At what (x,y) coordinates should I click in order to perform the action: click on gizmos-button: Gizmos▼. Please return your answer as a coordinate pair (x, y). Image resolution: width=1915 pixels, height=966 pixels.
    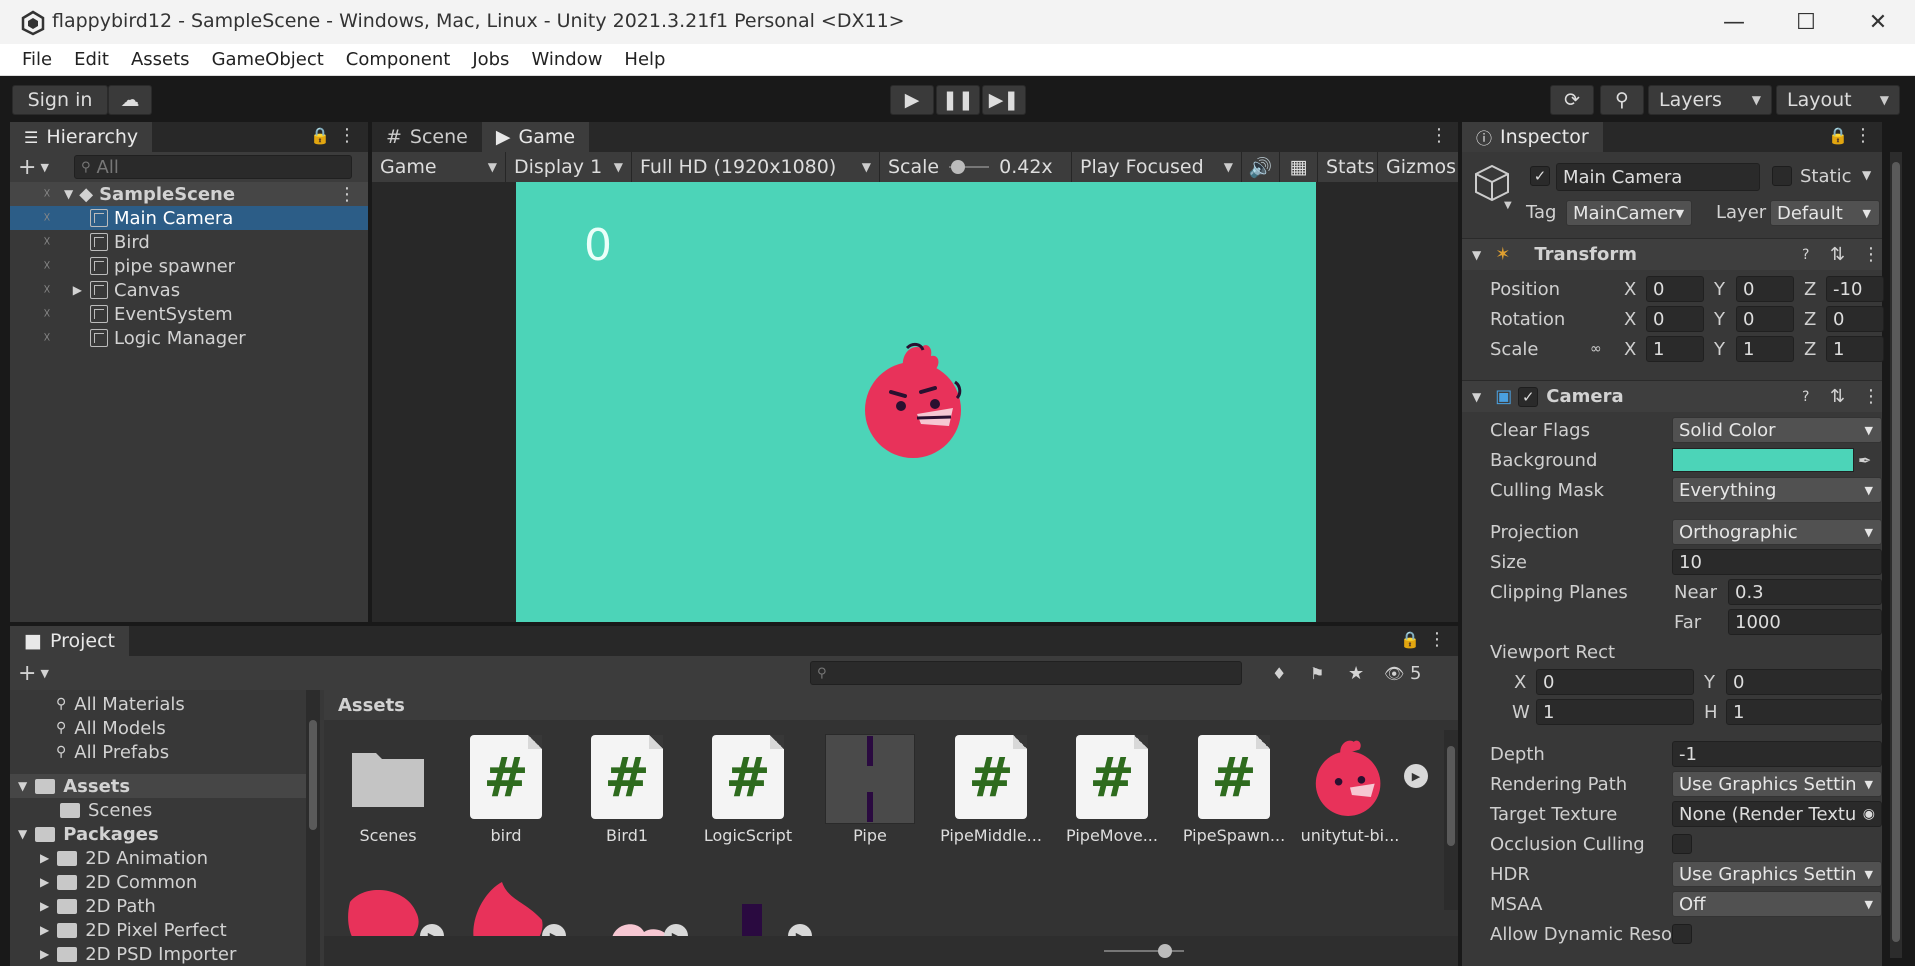
    Looking at the image, I should click on (1428, 167).